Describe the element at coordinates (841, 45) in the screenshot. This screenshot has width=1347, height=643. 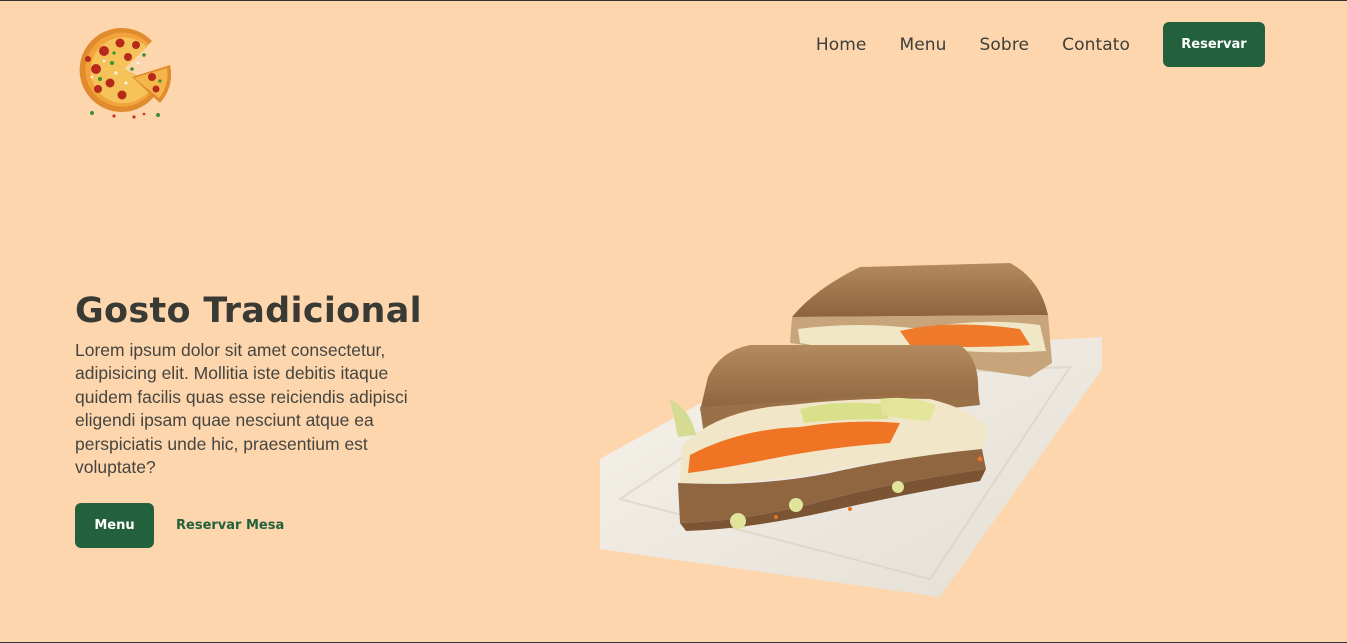
I see `nav-link-home: Home` at that location.